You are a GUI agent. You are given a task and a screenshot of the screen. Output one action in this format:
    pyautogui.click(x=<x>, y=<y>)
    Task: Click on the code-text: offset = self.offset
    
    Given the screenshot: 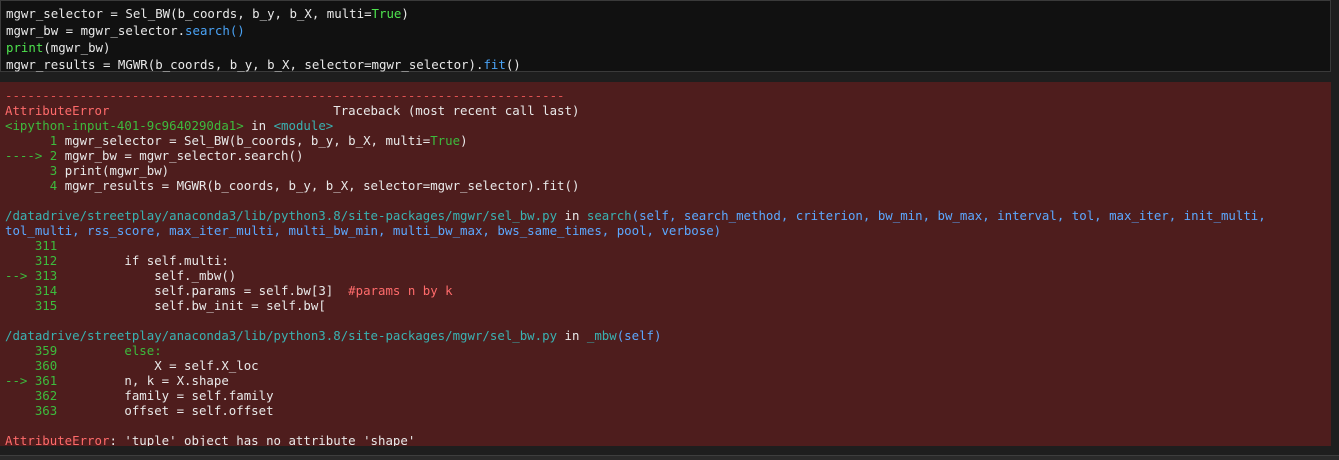 What is the action you would take?
    pyautogui.click(x=169, y=410)
    